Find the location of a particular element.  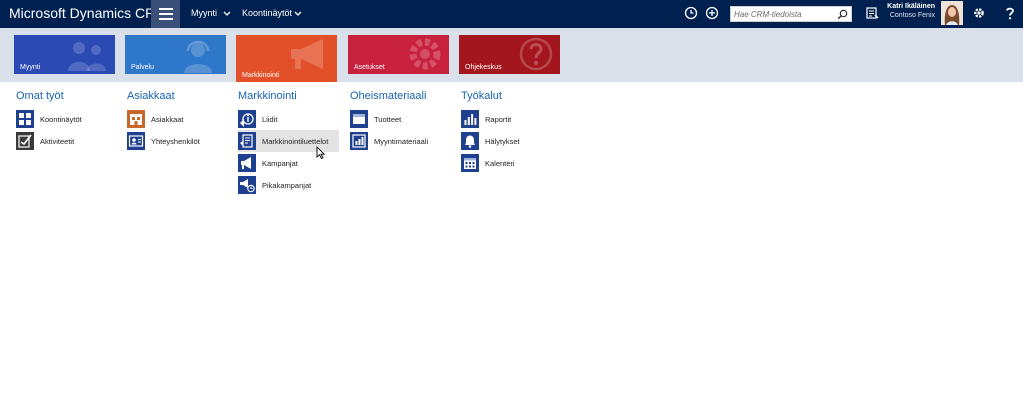

group-title: Työkalut is located at coordinates (481, 96).